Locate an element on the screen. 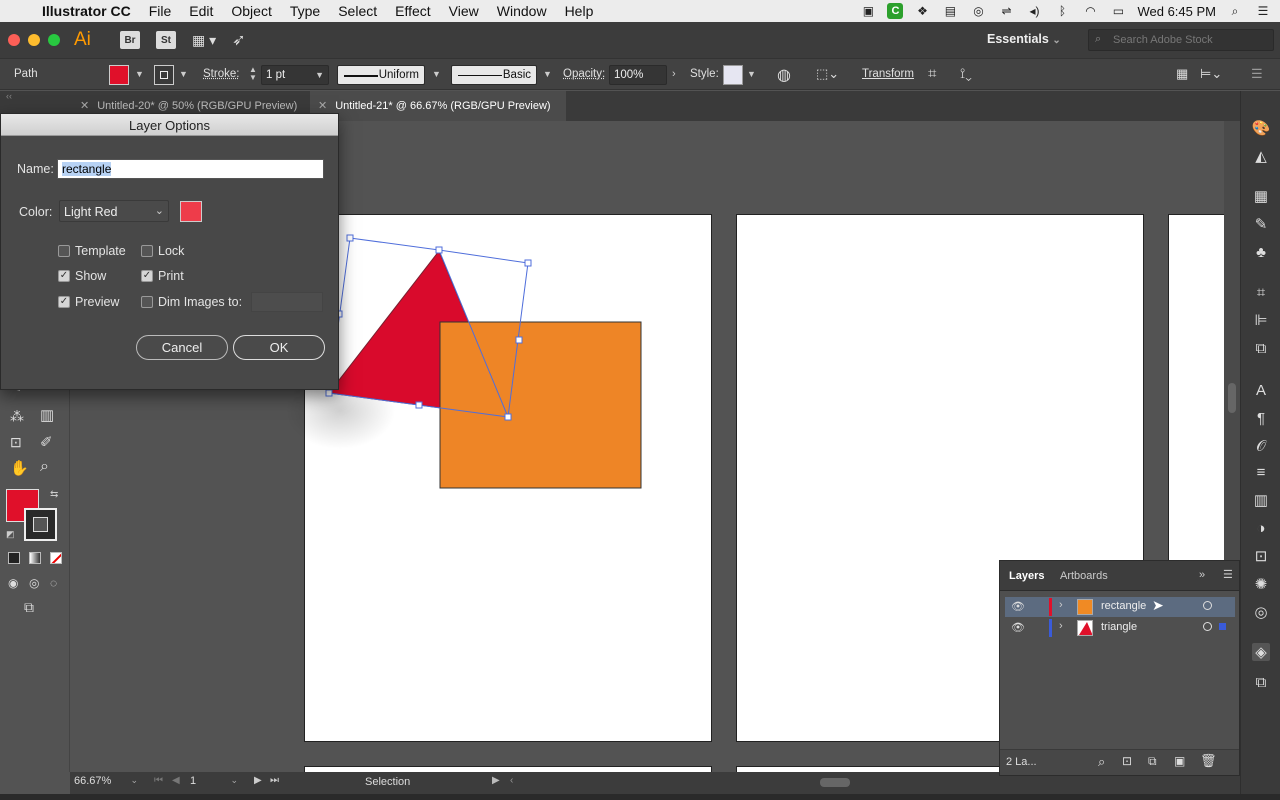  notification-center-icon: ☰ is located at coordinates (1263, 11).